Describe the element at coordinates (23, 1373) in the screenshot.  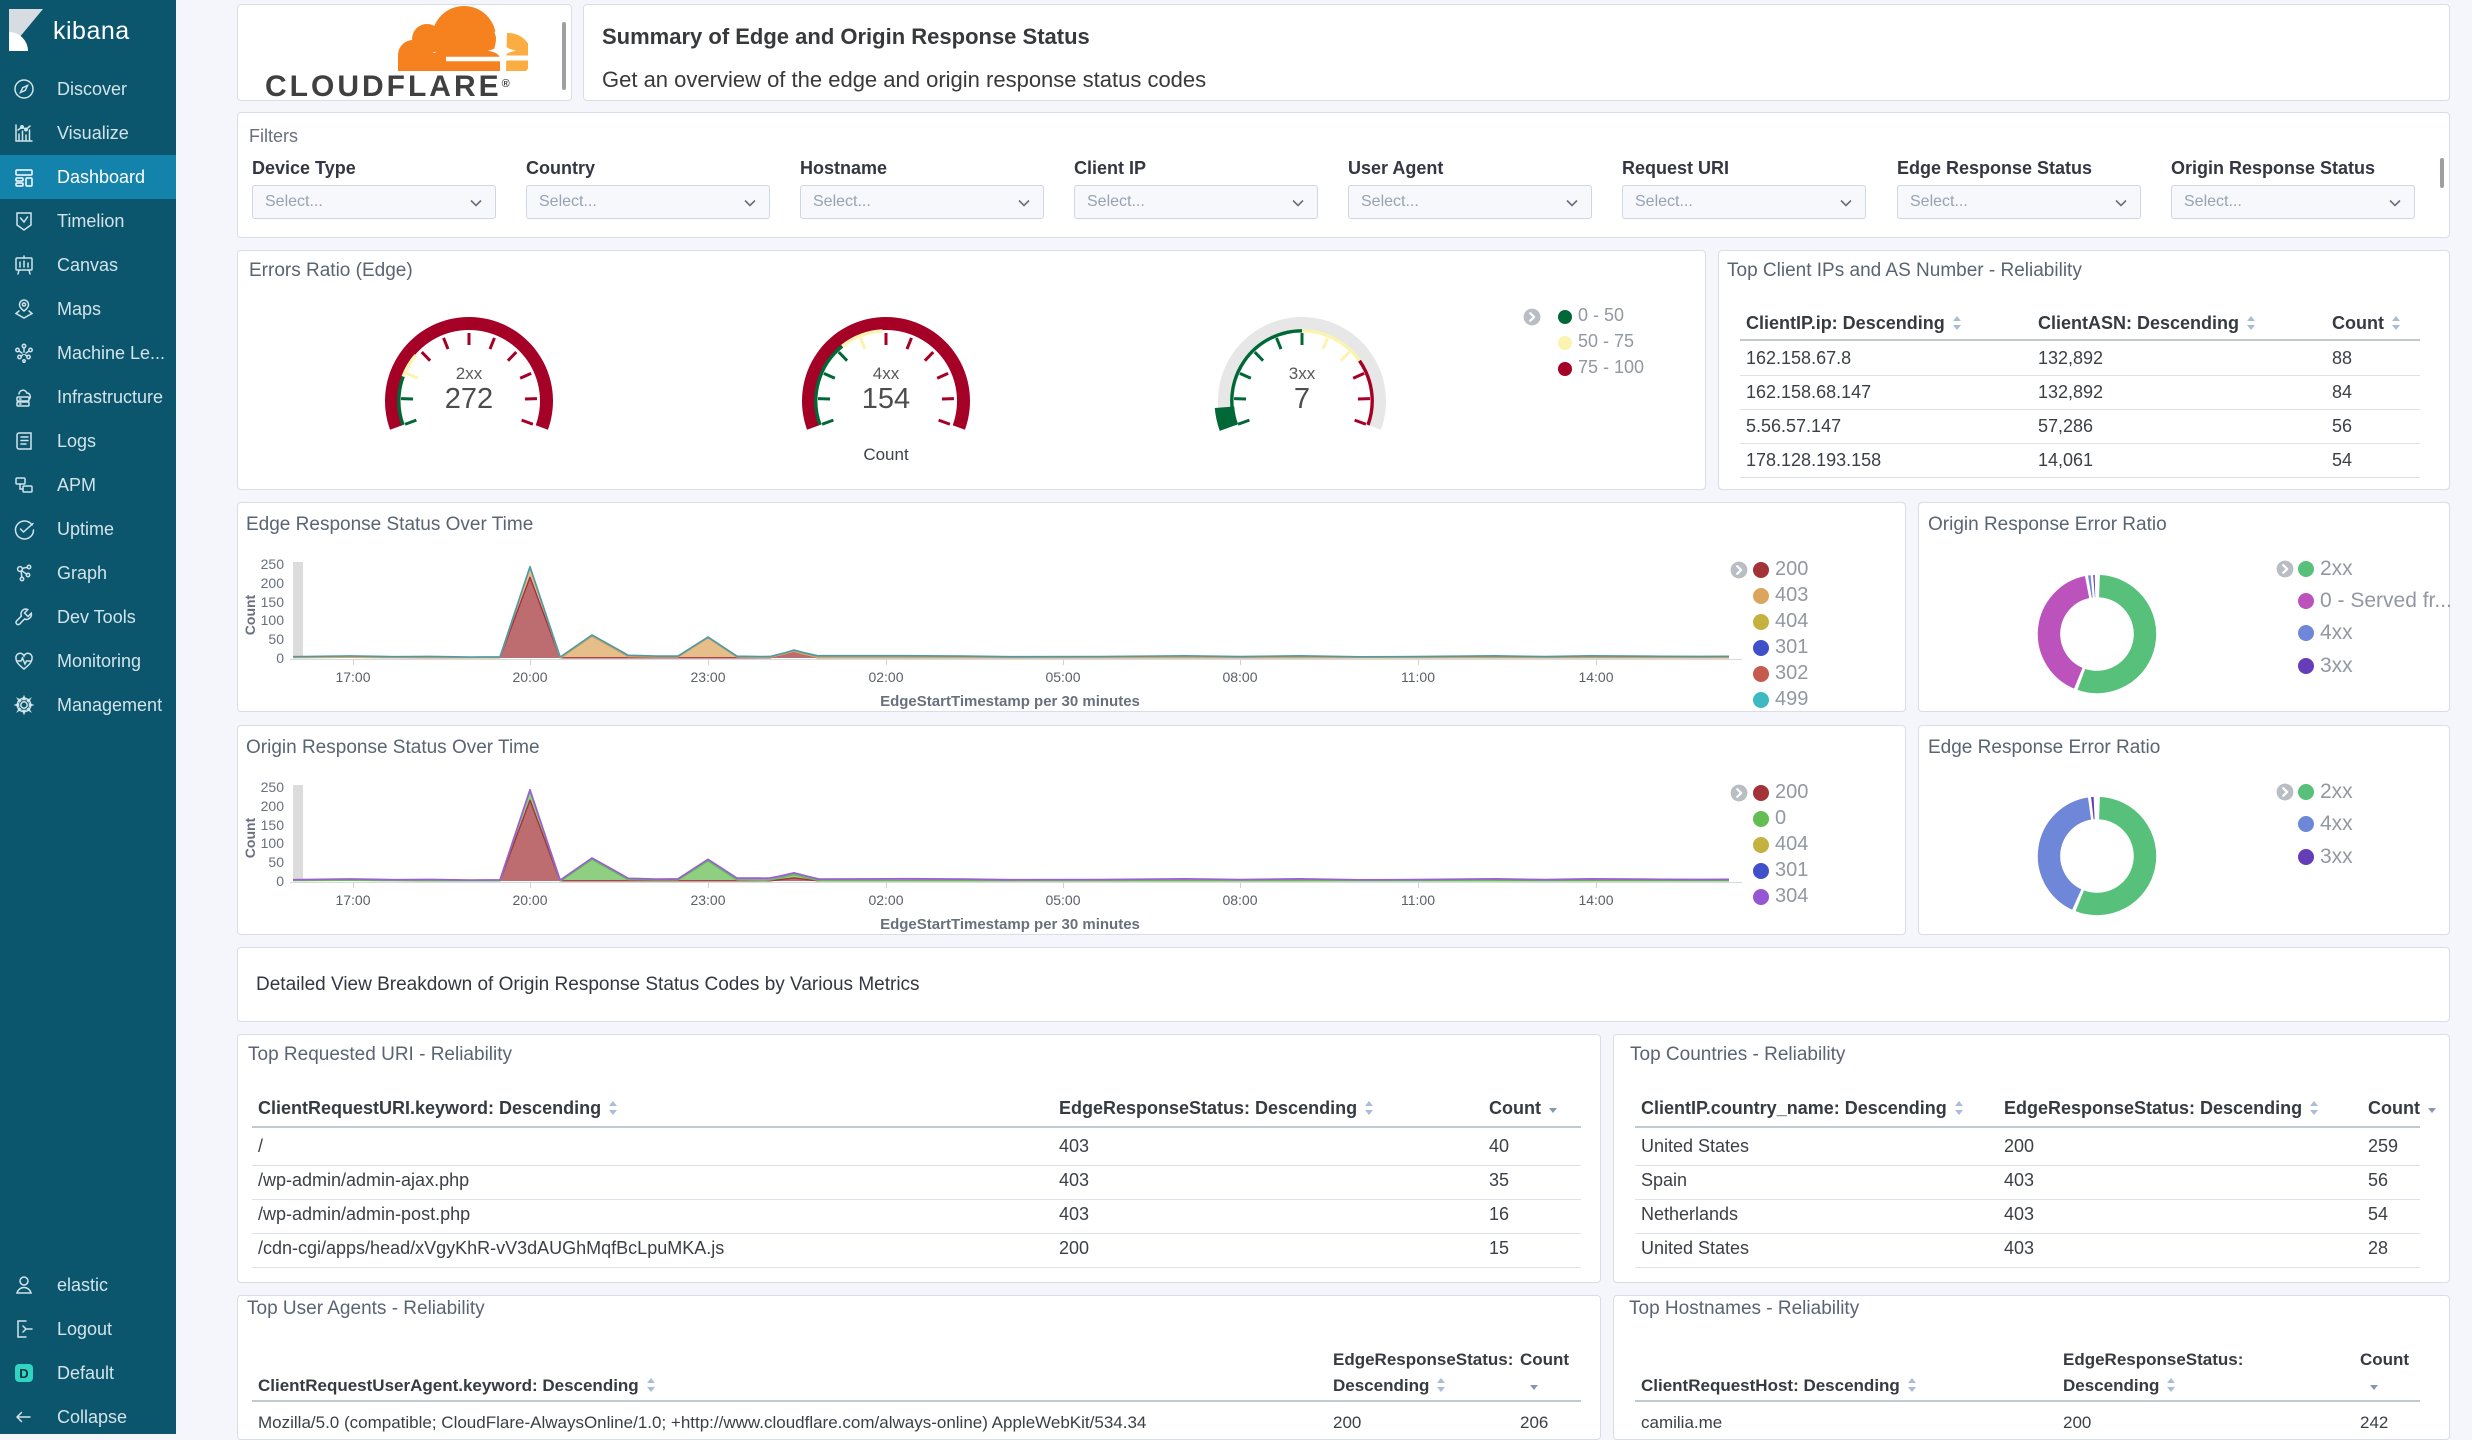
I see `svg-text: D` at that location.